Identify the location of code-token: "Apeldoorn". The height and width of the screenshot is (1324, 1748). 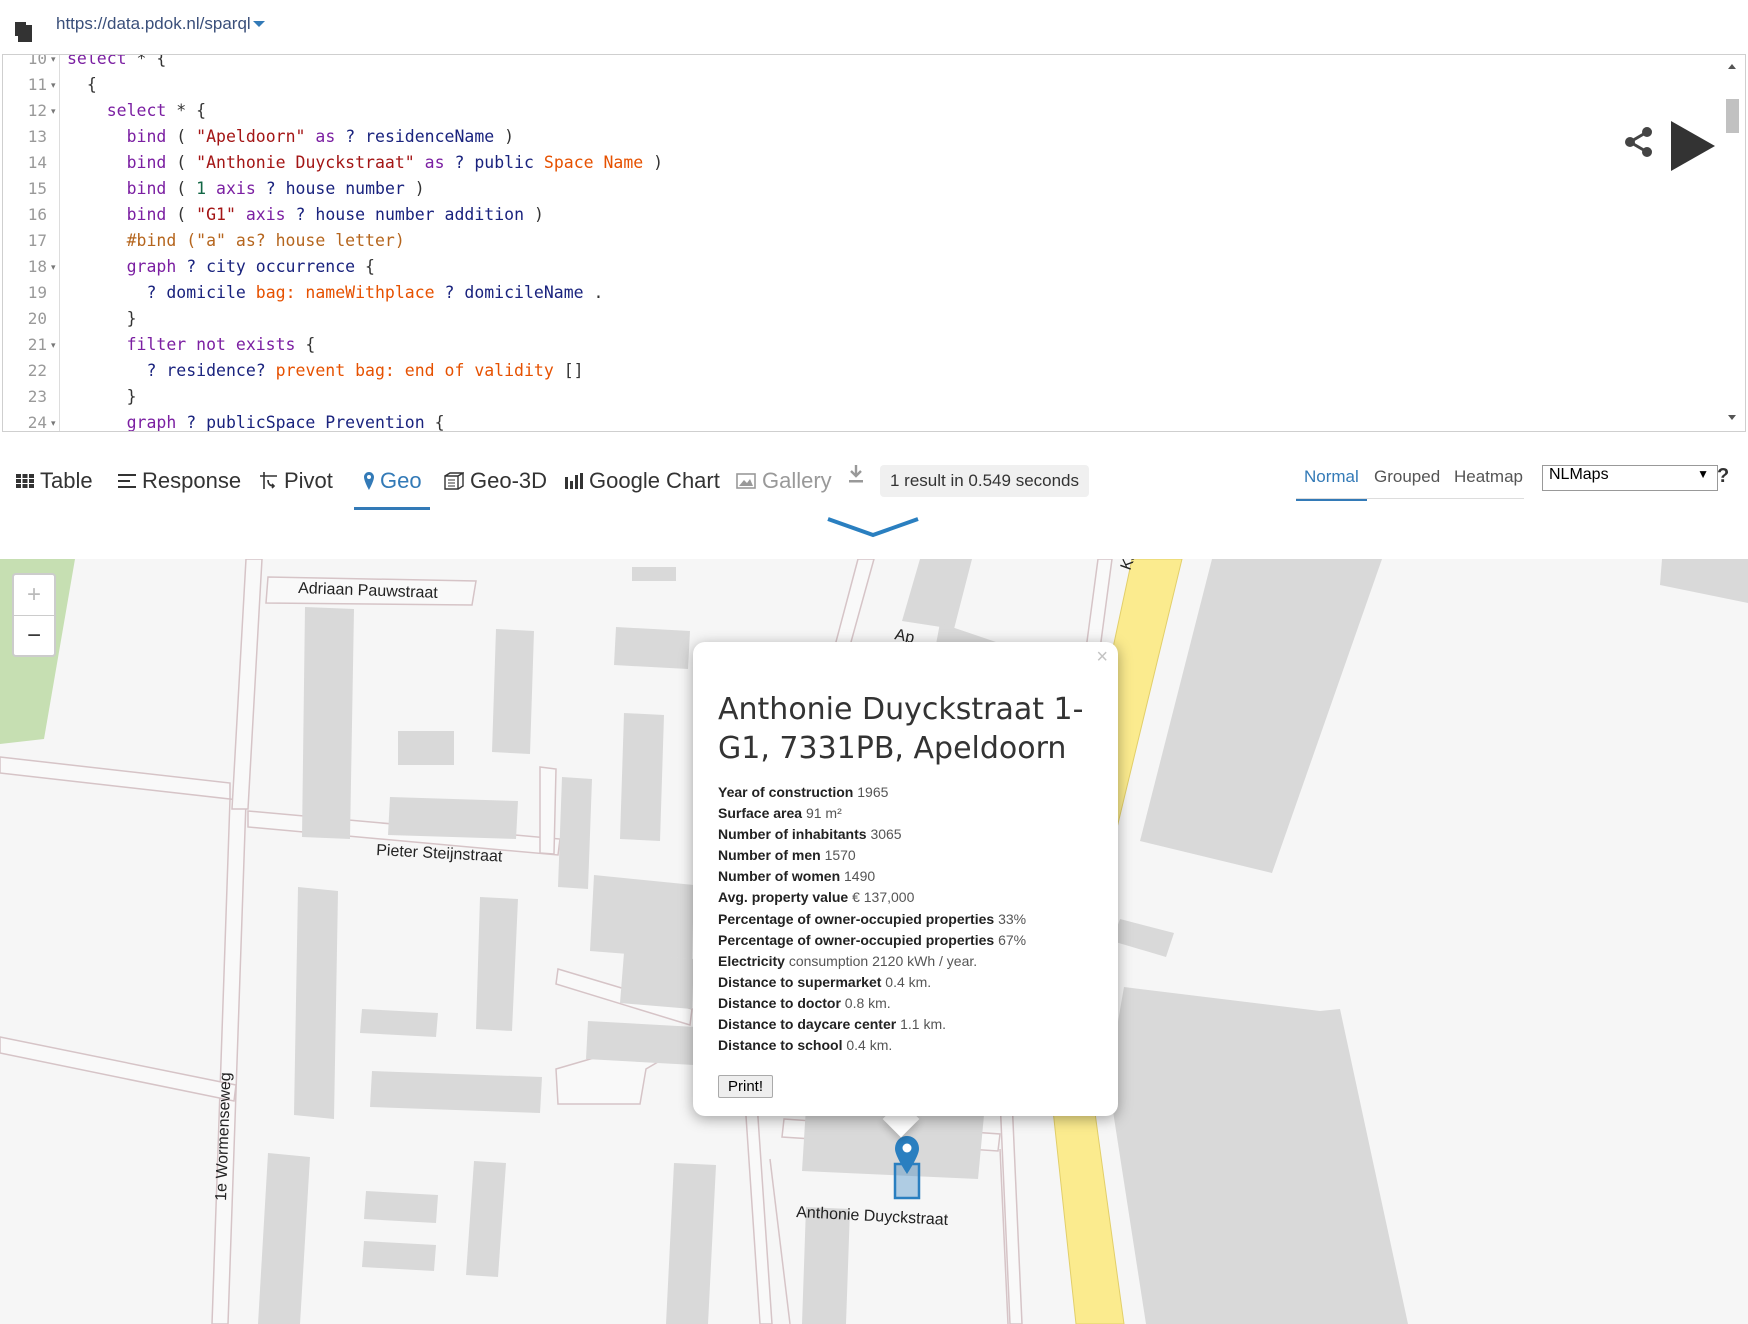
(251, 136).